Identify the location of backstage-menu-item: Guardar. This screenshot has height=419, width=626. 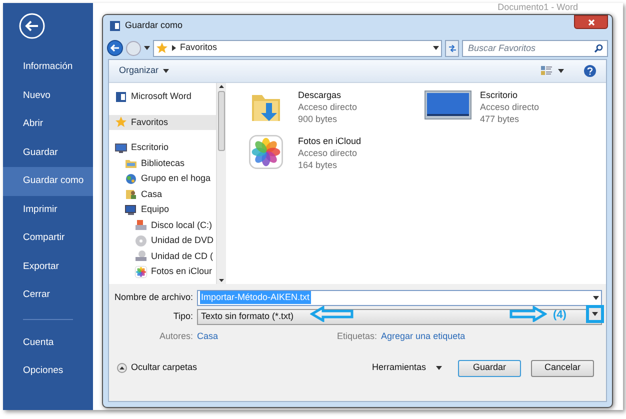
(48, 152).